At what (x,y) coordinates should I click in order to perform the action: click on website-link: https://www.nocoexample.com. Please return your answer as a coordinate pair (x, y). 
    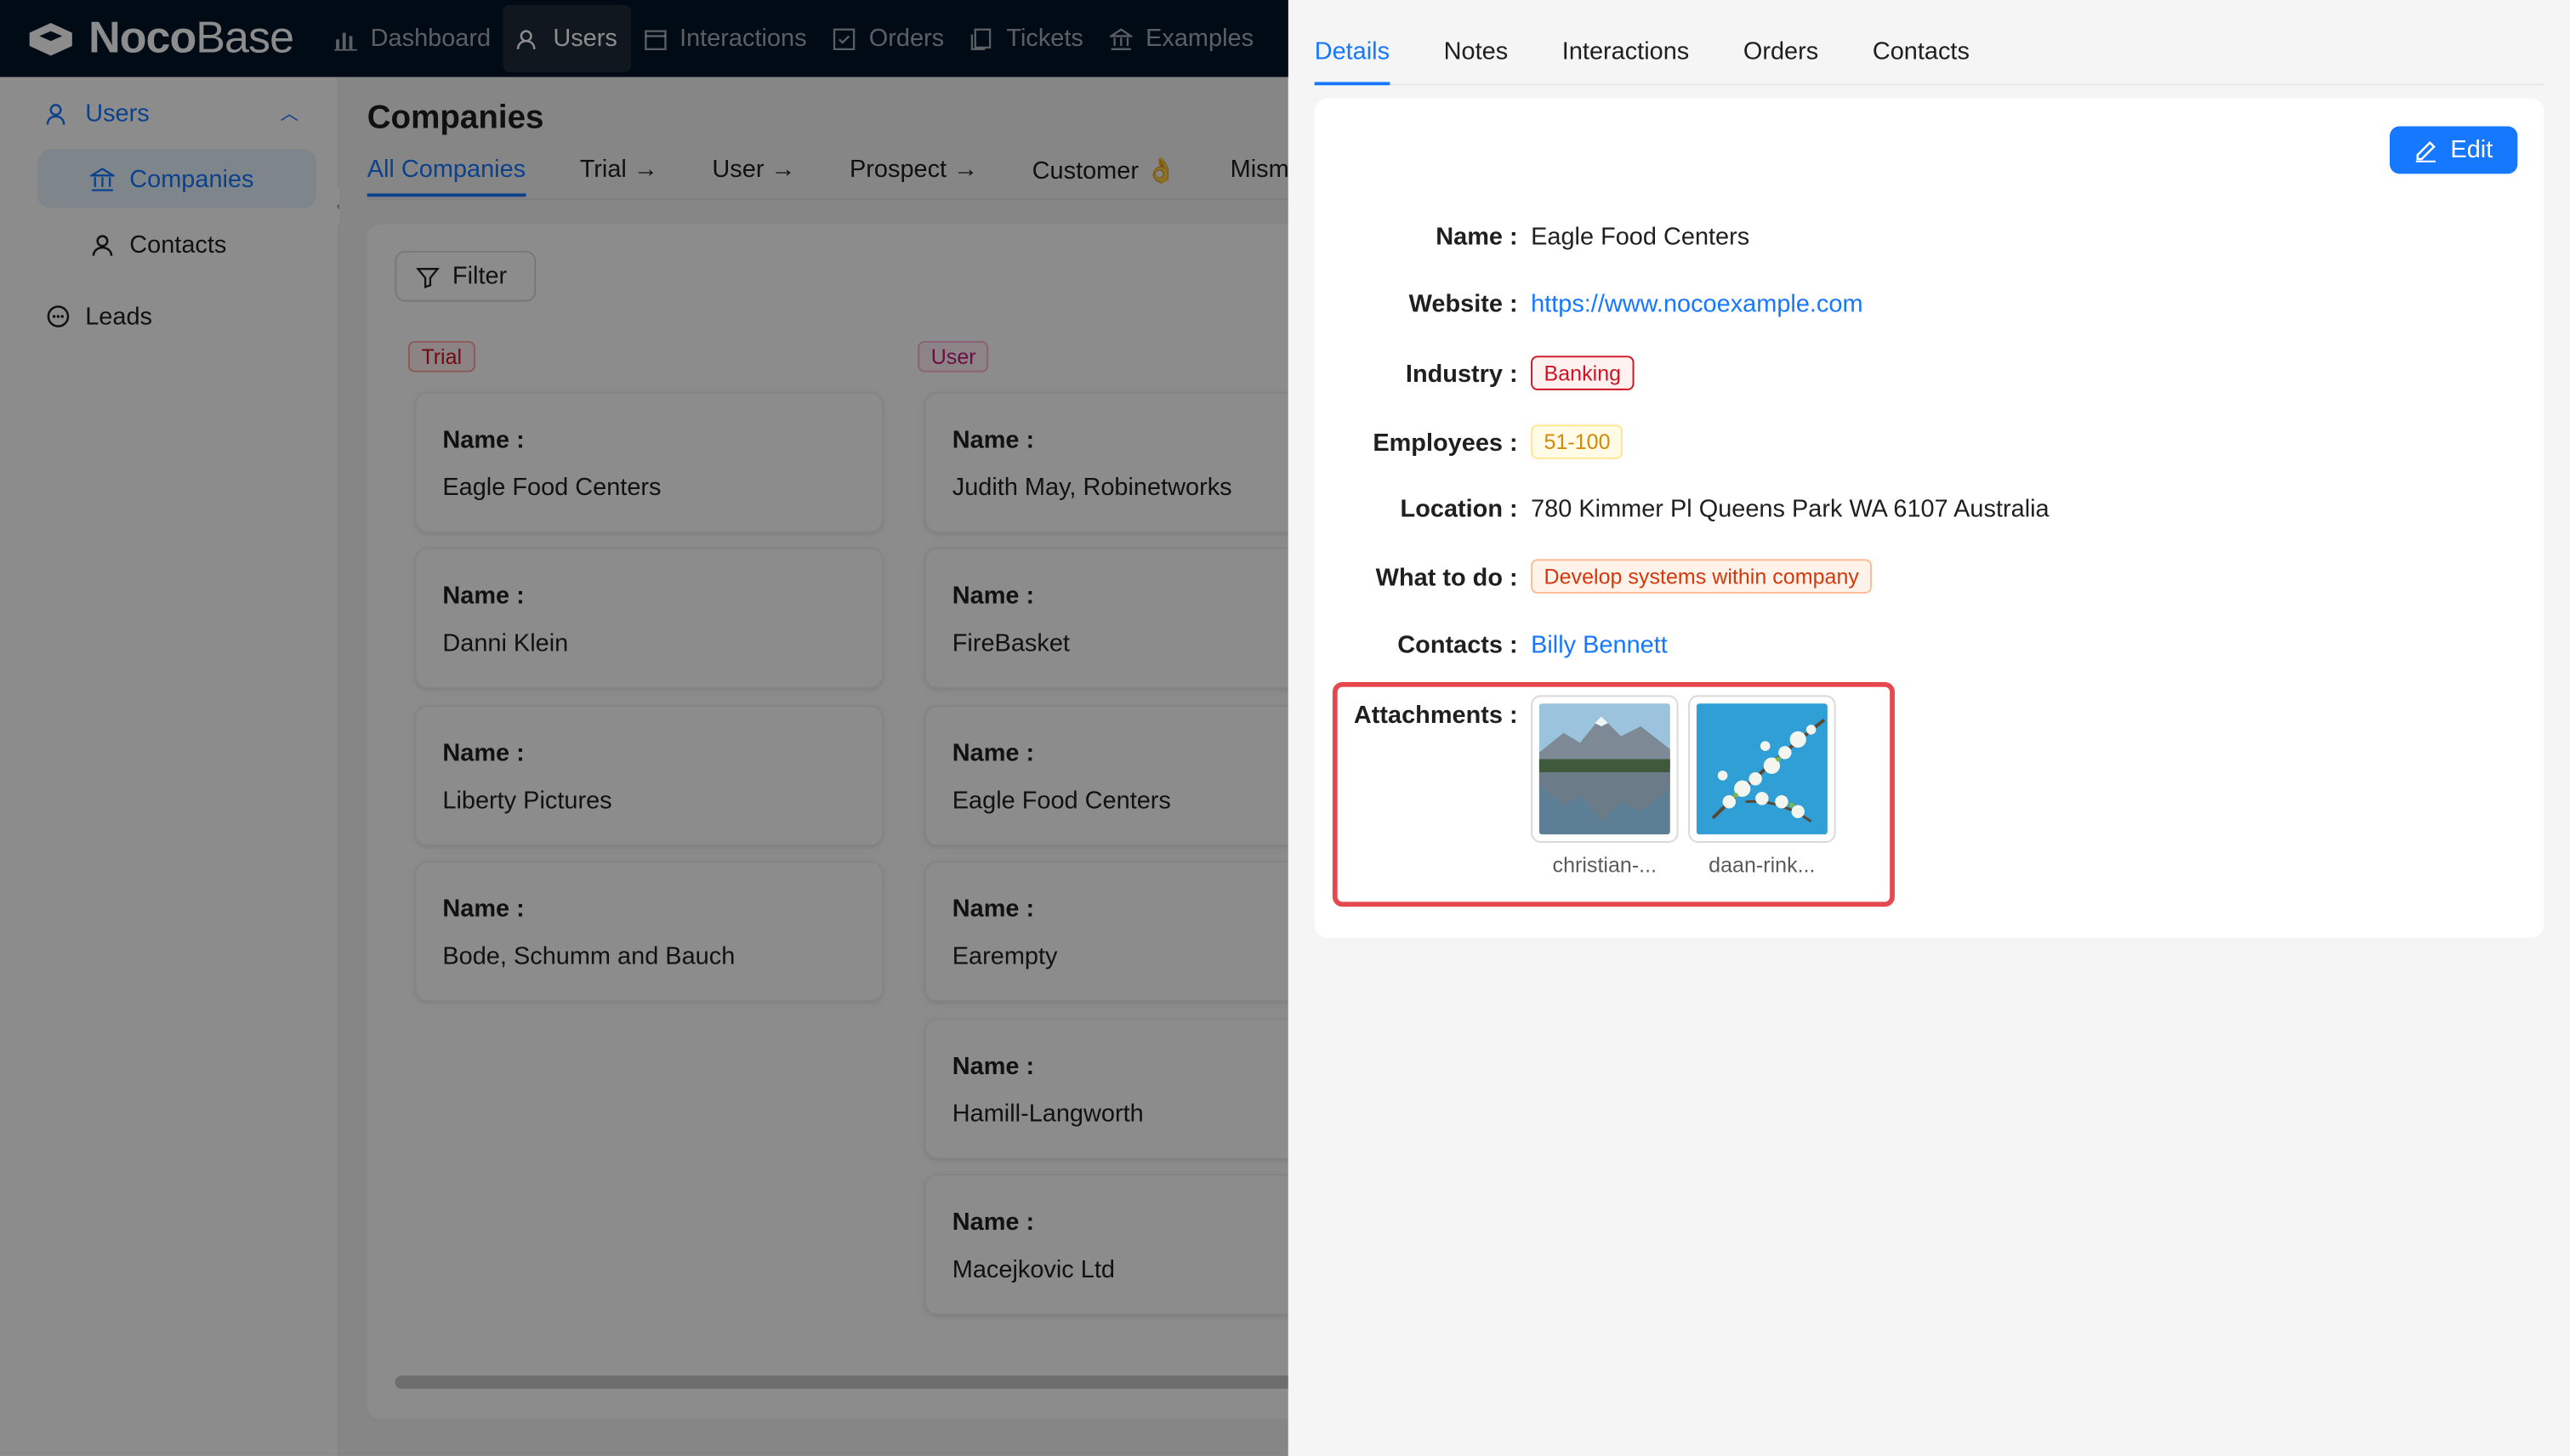
    Looking at the image, I should click on (2029, 304).